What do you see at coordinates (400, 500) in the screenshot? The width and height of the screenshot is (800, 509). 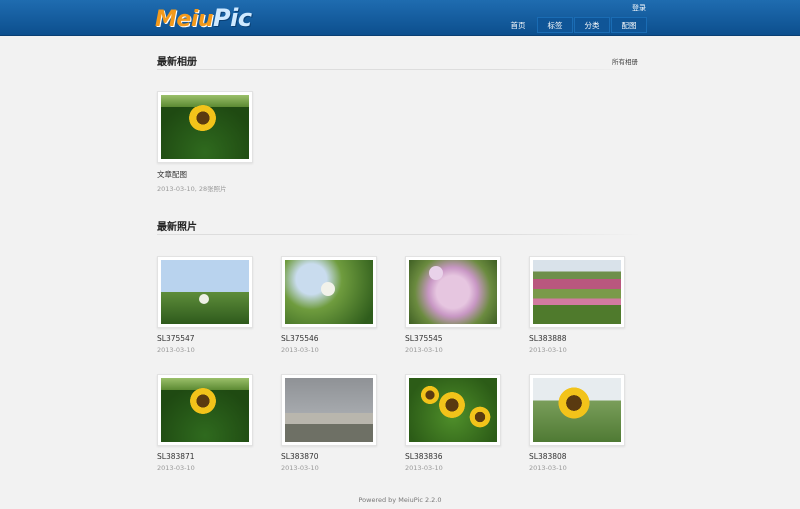 I see `footer-credit: Powered by MeiuPic 2.2.0` at bounding box center [400, 500].